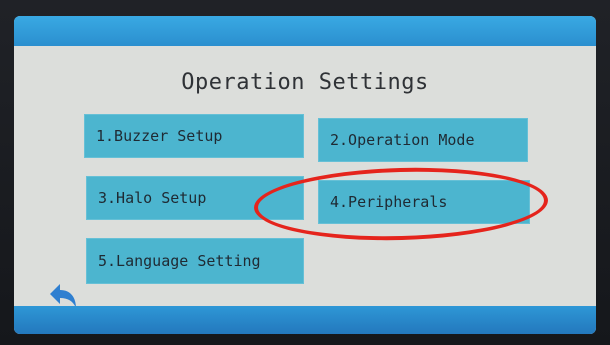 This screenshot has width=610, height=345. Describe the element at coordinates (195, 261) in the screenshot. I see `language-setting-button: 5.Language Setting` at that location.